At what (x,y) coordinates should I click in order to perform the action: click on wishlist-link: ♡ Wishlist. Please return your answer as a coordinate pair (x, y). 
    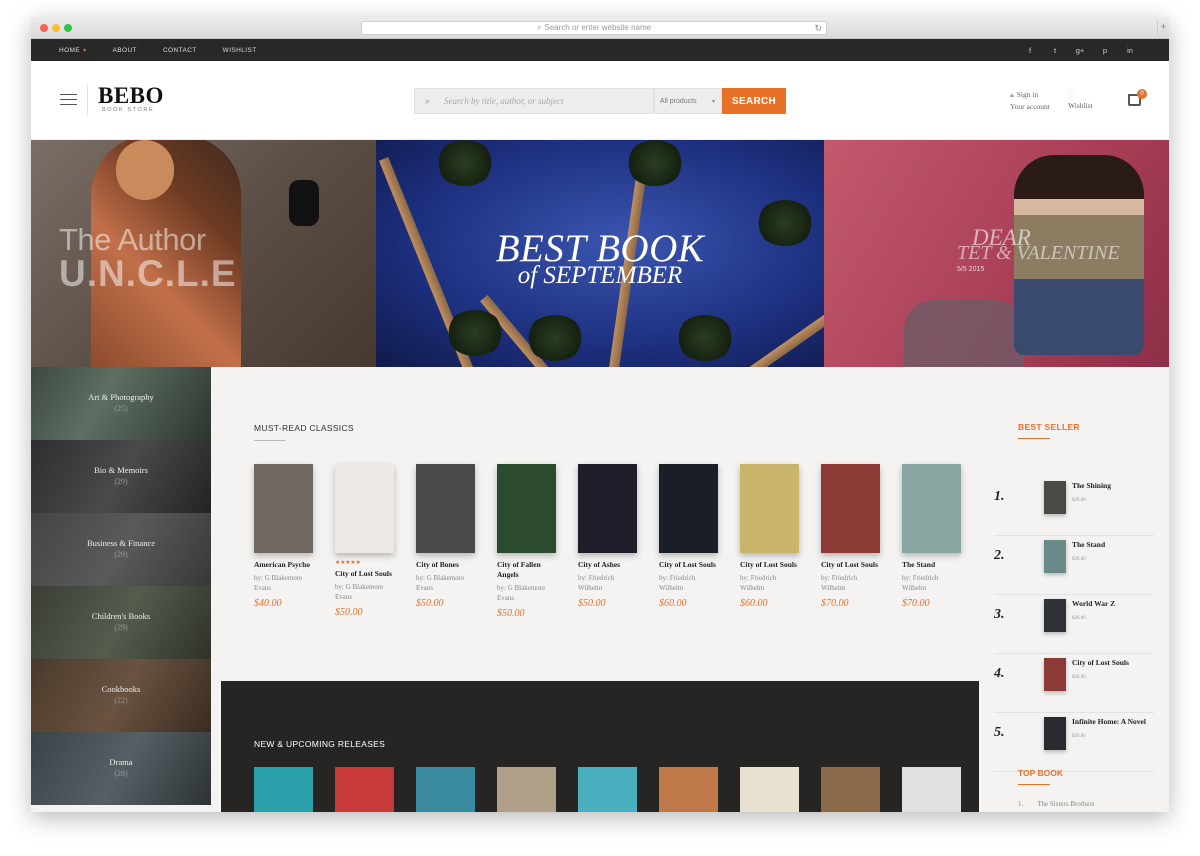
    Looking at the image, I should click on (1080, 100).